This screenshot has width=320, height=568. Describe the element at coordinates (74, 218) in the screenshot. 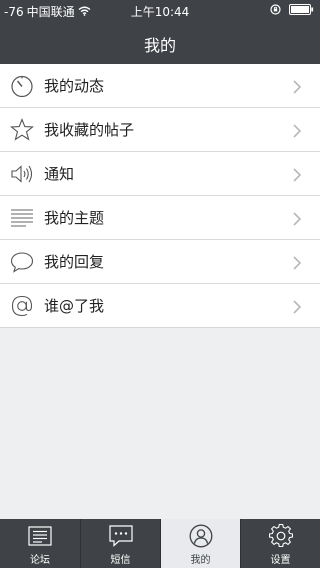

I see `menu-item-label: 我的主题` at that location.